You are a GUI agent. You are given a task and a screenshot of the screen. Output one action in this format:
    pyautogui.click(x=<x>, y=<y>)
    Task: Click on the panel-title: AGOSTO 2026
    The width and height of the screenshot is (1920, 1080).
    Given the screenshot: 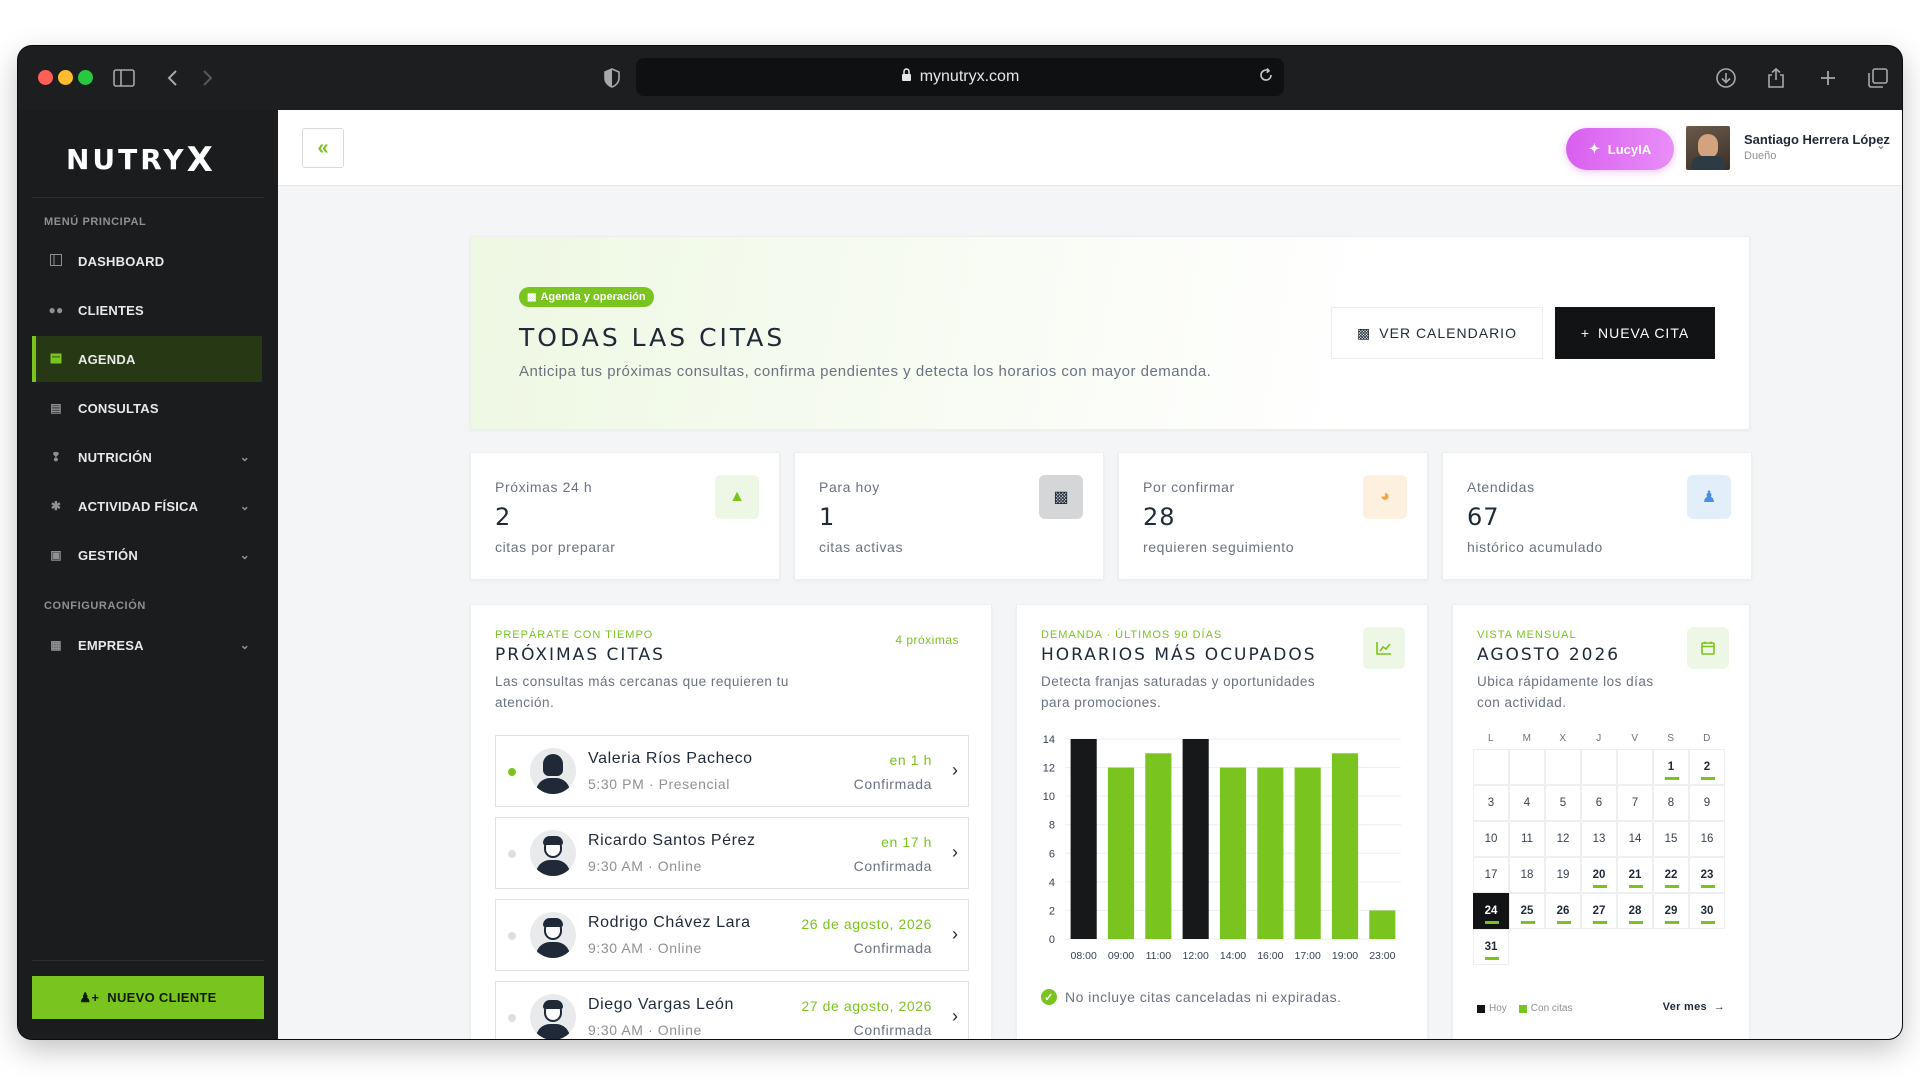 What is the action you would take?
    pyautogui.click(x=1549, y=655)
    